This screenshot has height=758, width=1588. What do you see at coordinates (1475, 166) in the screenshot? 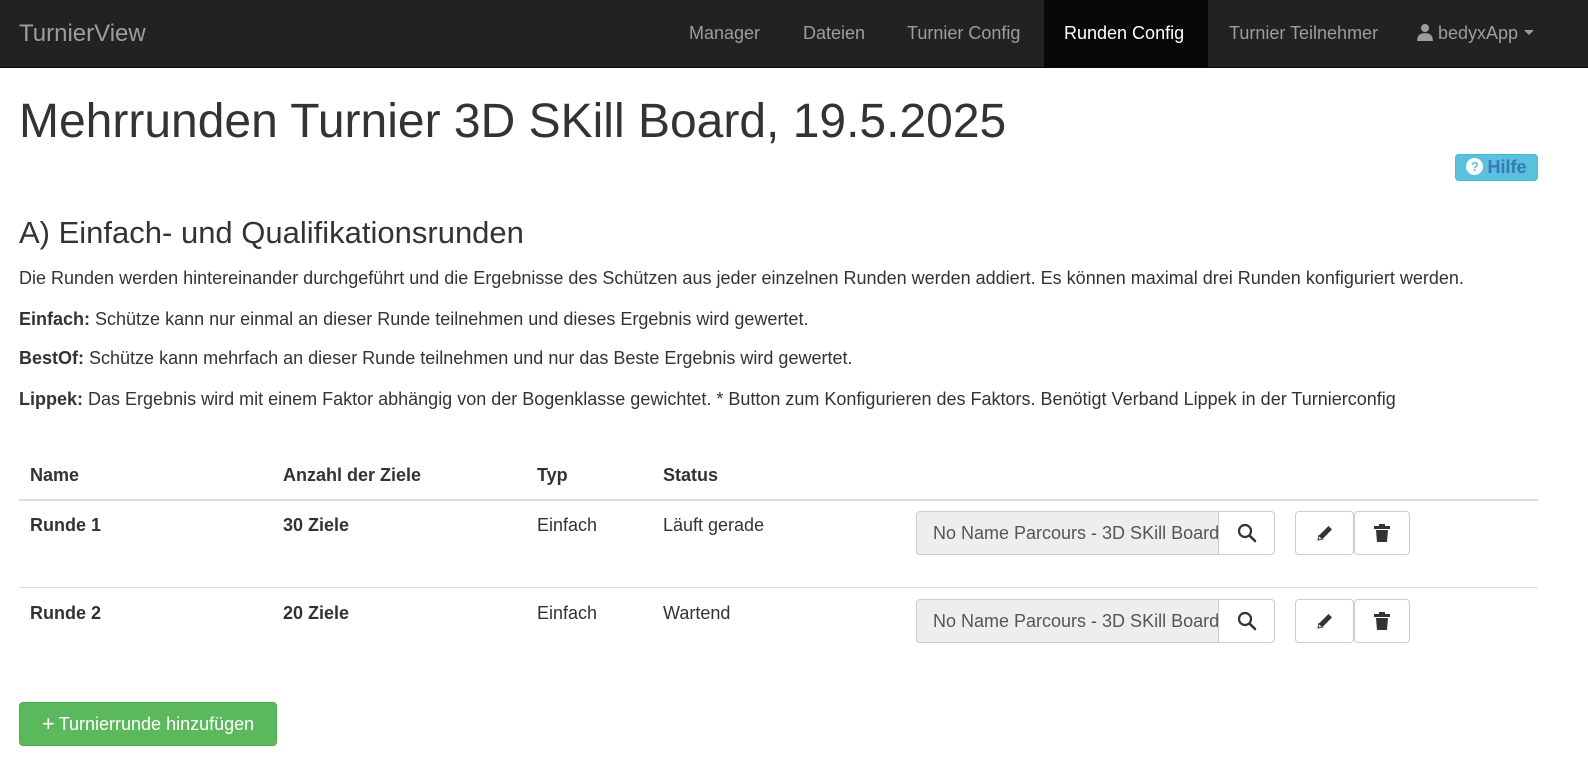
I see `question-circle-icon: ?` at bounding box center [1475, 166].